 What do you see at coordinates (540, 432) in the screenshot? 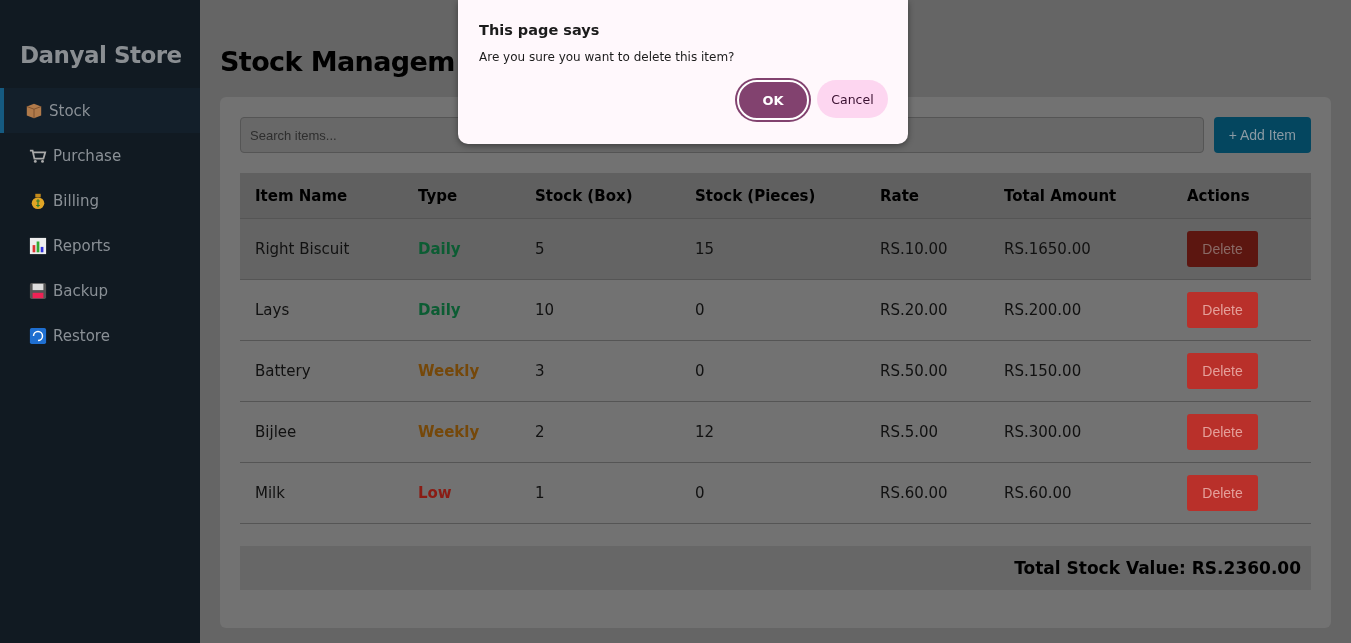
I see `table-cell: 2` at bounding box center [540, 432].